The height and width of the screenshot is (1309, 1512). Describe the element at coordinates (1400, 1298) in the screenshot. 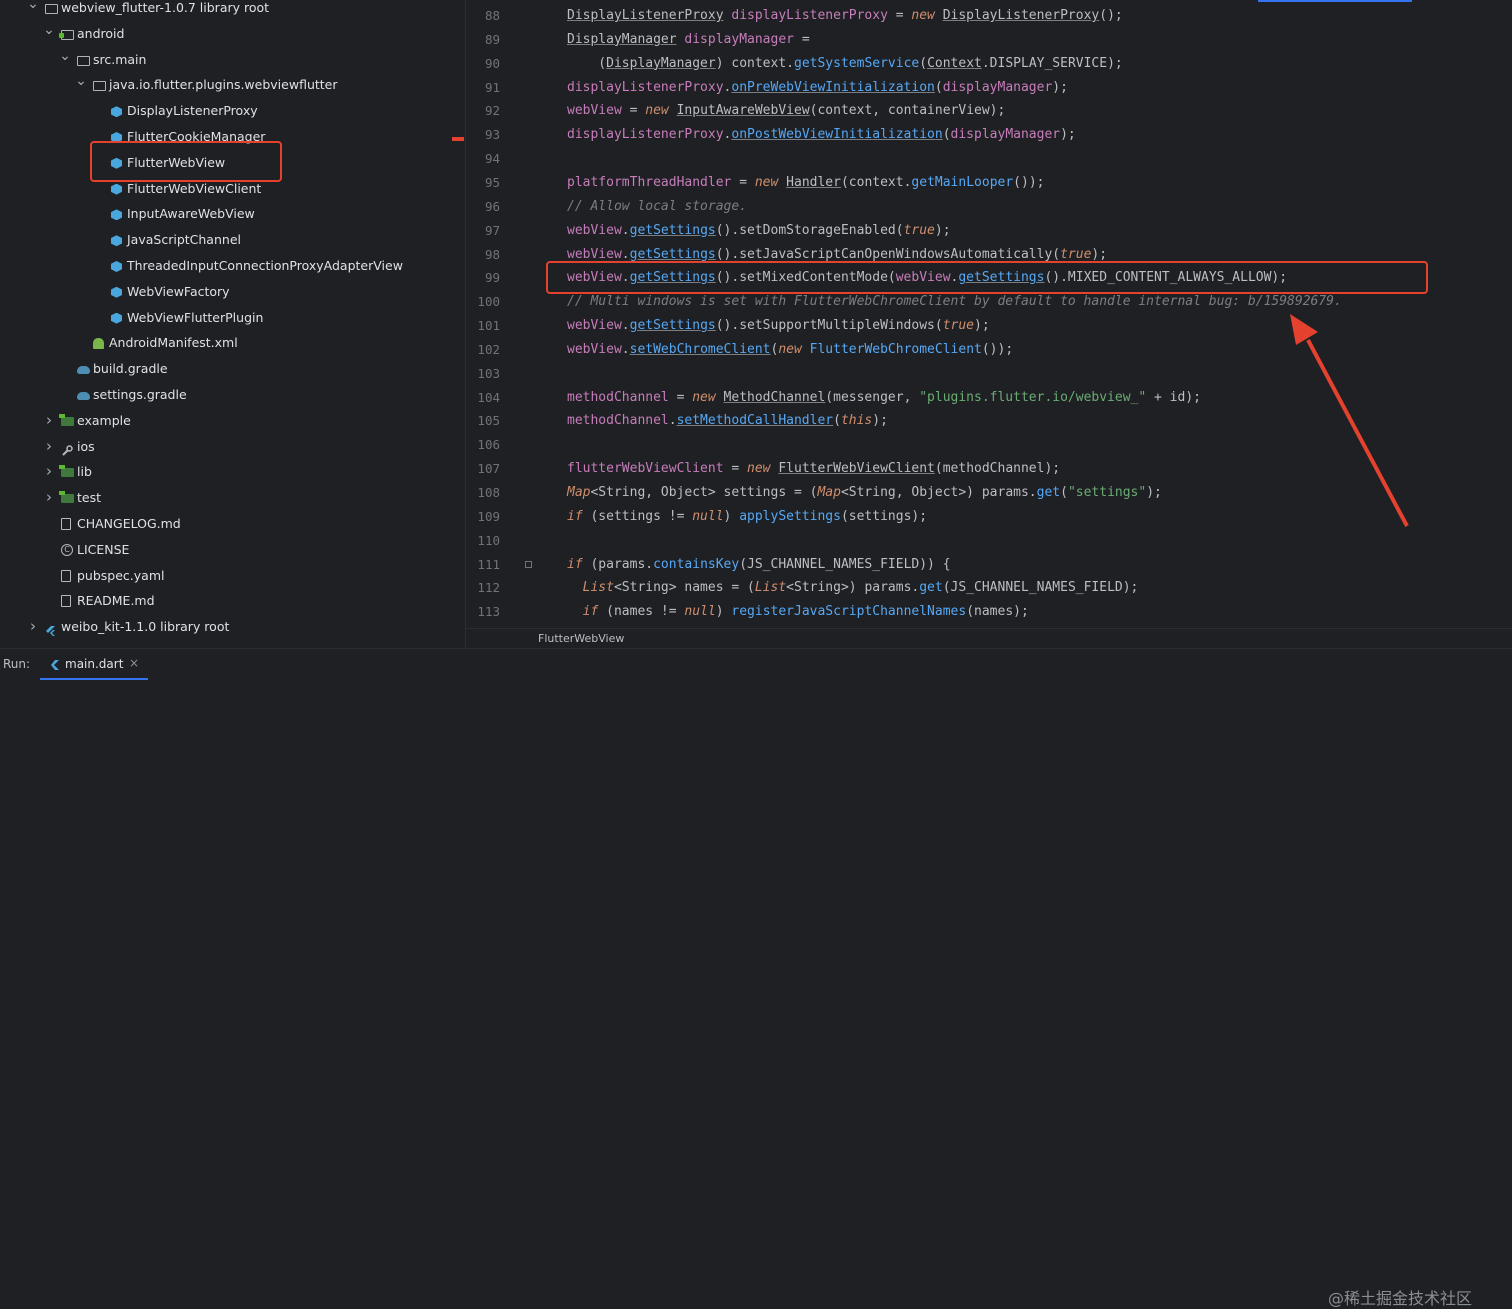

I see `watermark: @稀土掘金技术社区` at that location.